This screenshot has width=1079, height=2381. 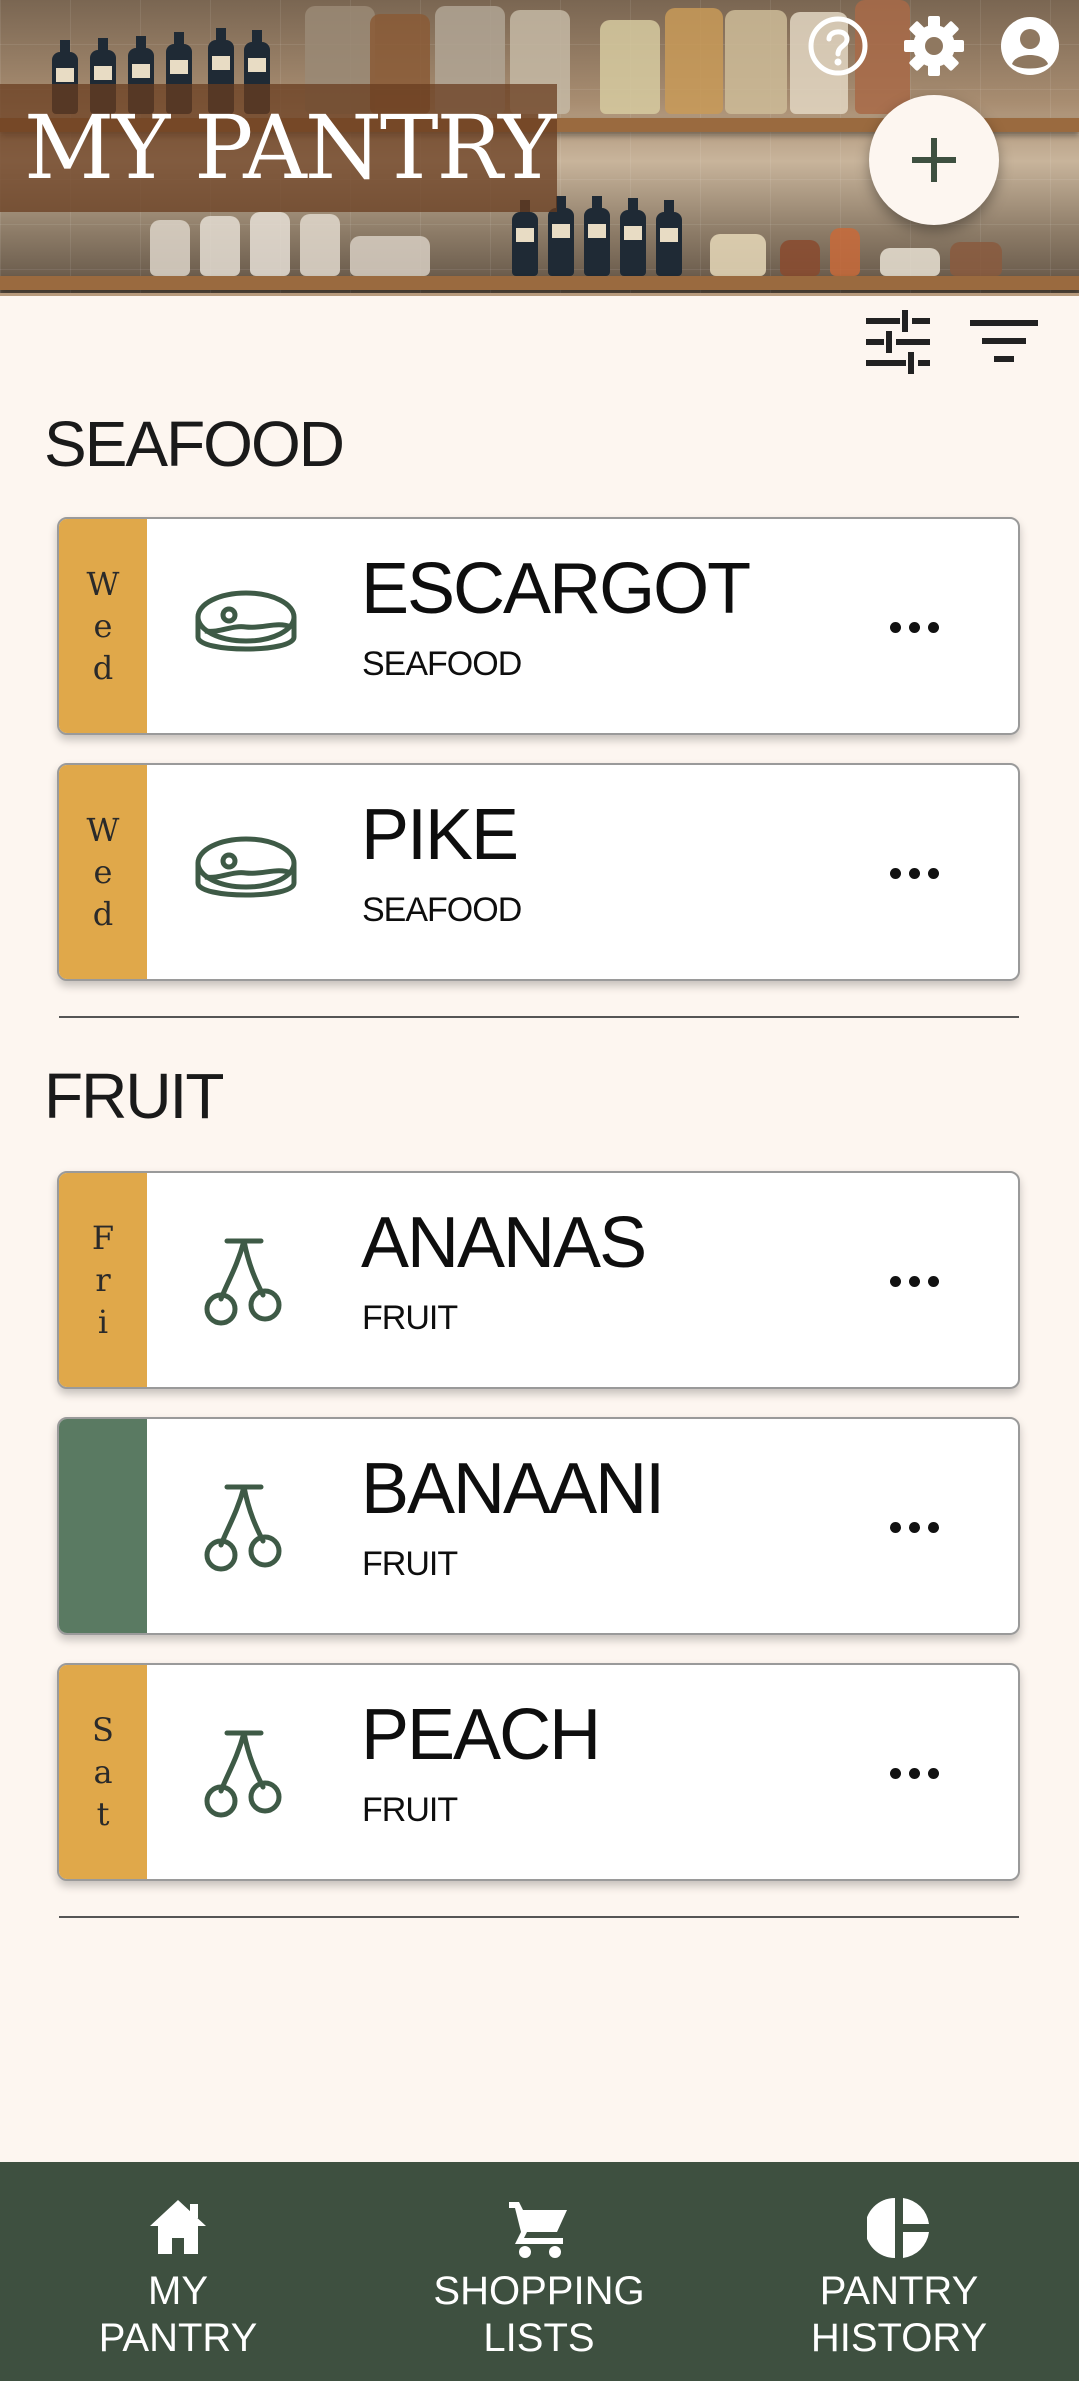 What do you see at coordinates (539, 2228) in the screenshot?
I see `cart-icon` at bounding box center [539, 2228].